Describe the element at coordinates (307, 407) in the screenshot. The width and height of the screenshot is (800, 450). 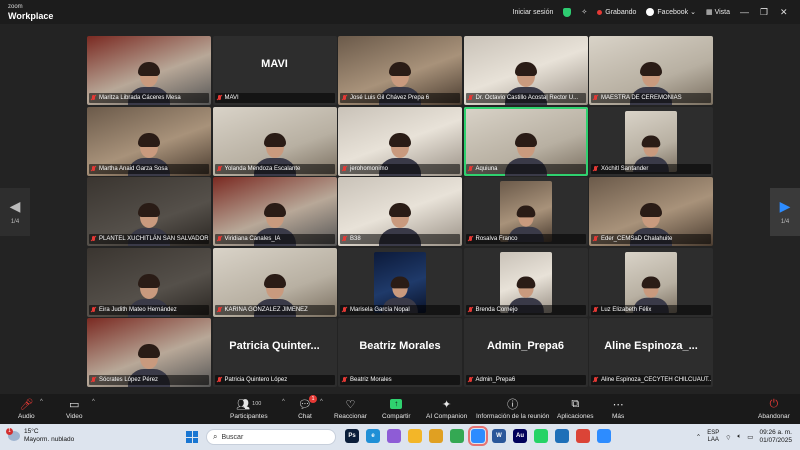
I see `chat-button: 💬︎ 1 Chat` at that location.